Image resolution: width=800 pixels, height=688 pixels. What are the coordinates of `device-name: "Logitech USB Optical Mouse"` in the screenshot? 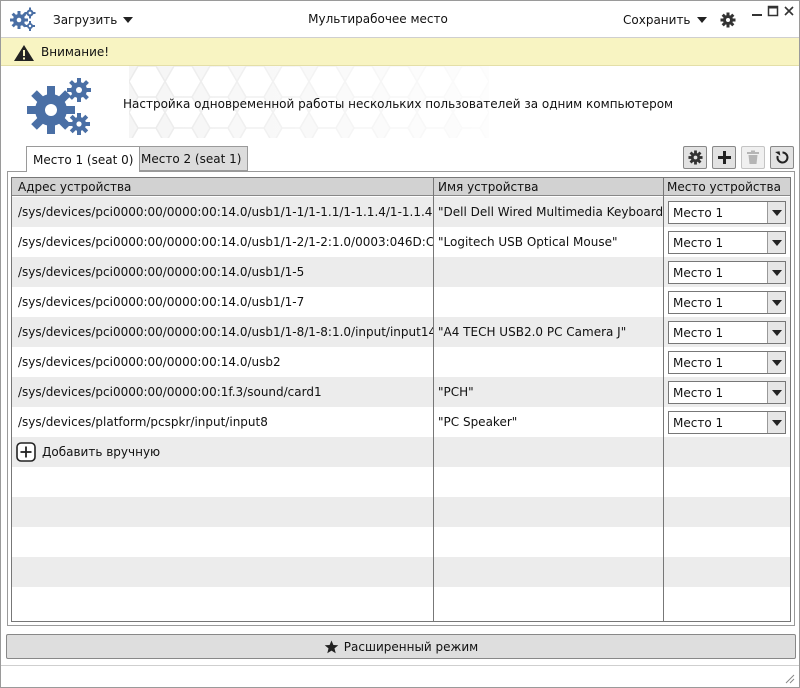 It's located at (528, 242).